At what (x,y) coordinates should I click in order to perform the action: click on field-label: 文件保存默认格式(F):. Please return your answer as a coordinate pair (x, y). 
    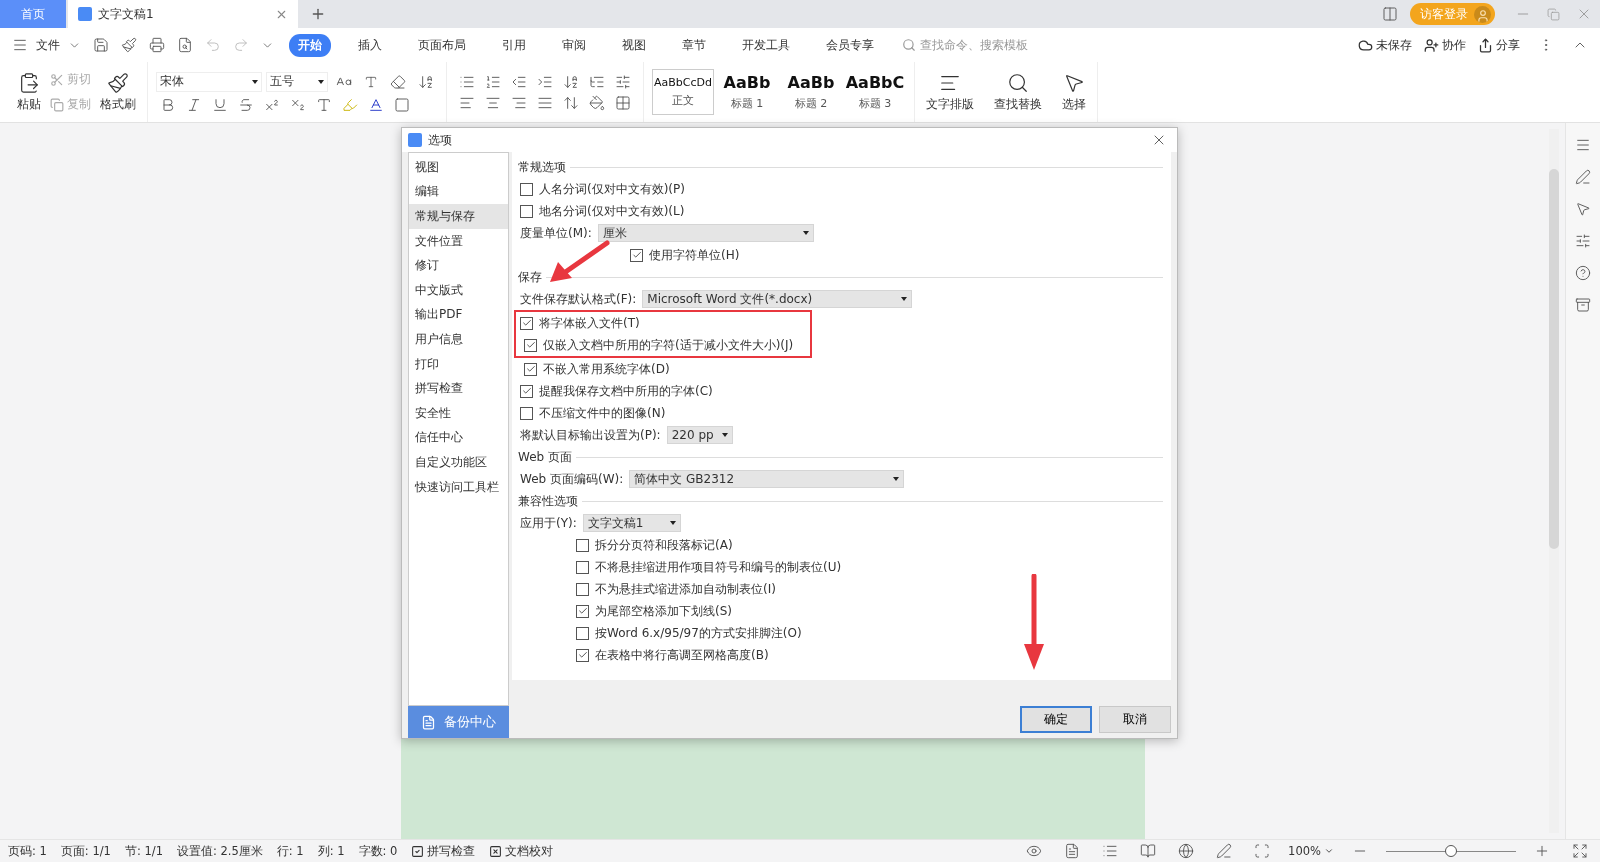
    Looking at the image, I should click on (578, 299).